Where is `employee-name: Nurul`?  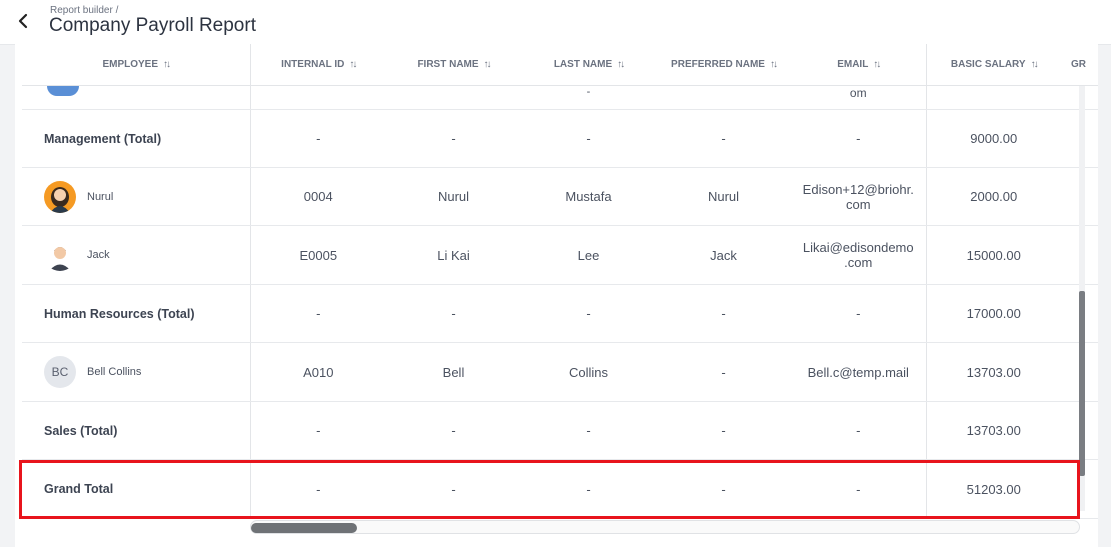 employee-name: Nurul is located at coordinates (100, 197).